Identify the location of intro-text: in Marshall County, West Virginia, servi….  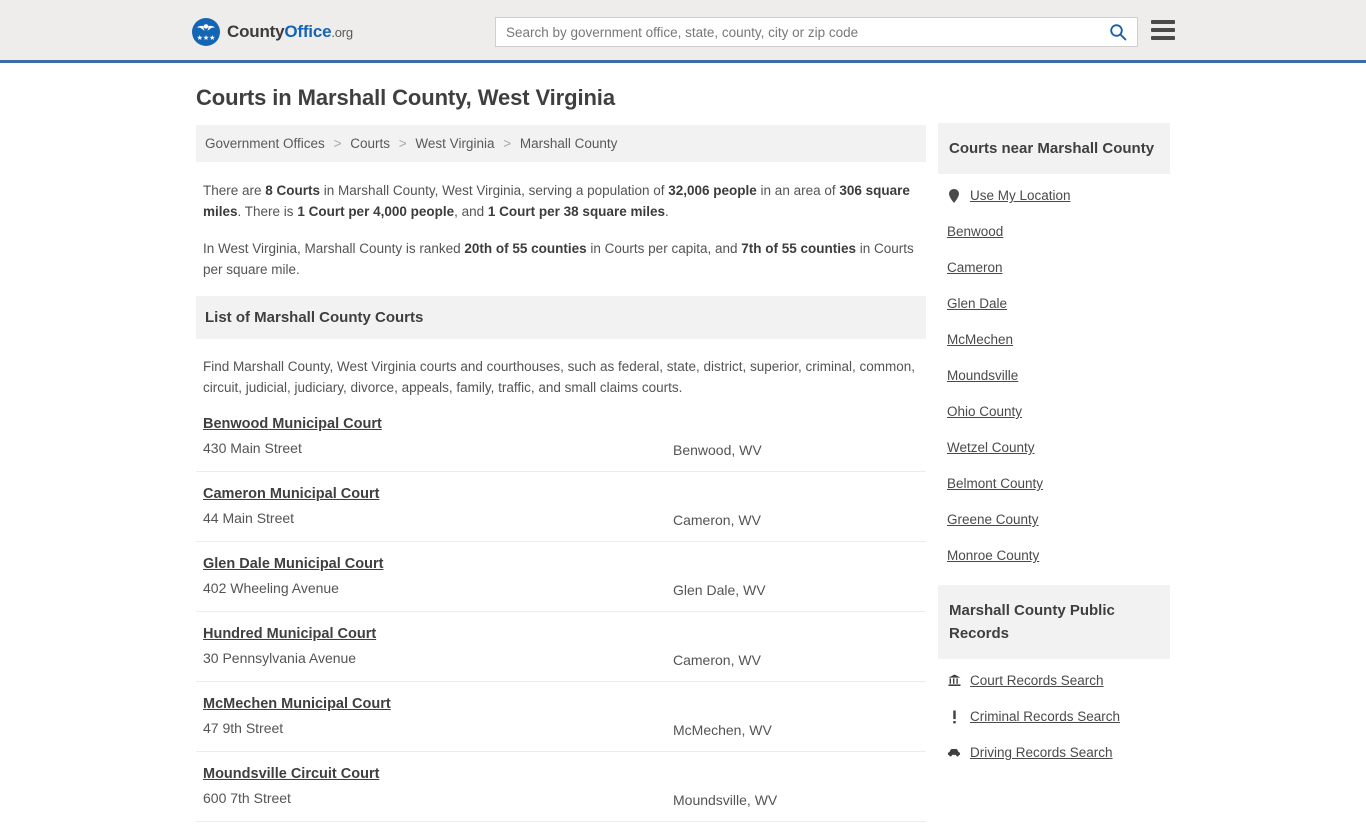
(494, 190).